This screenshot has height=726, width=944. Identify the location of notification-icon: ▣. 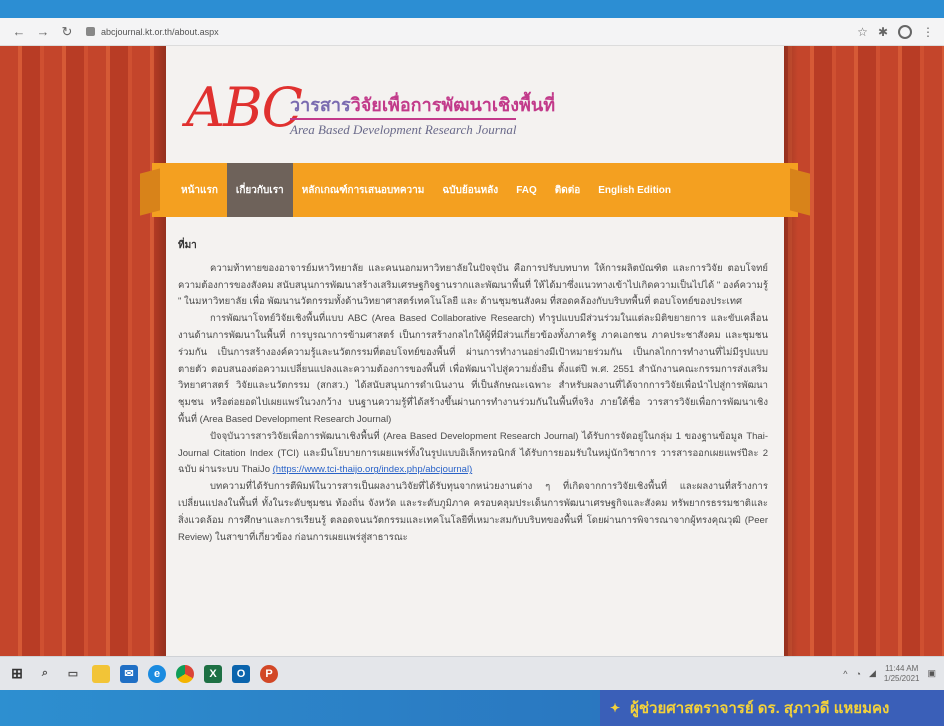
(931, 673).